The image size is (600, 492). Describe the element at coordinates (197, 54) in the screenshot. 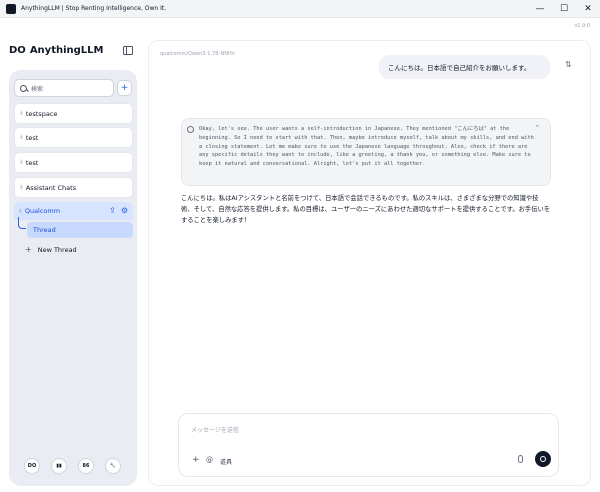

I see `model-name: qualcomm/Qwen3-1.7B-NNHn` at that location.